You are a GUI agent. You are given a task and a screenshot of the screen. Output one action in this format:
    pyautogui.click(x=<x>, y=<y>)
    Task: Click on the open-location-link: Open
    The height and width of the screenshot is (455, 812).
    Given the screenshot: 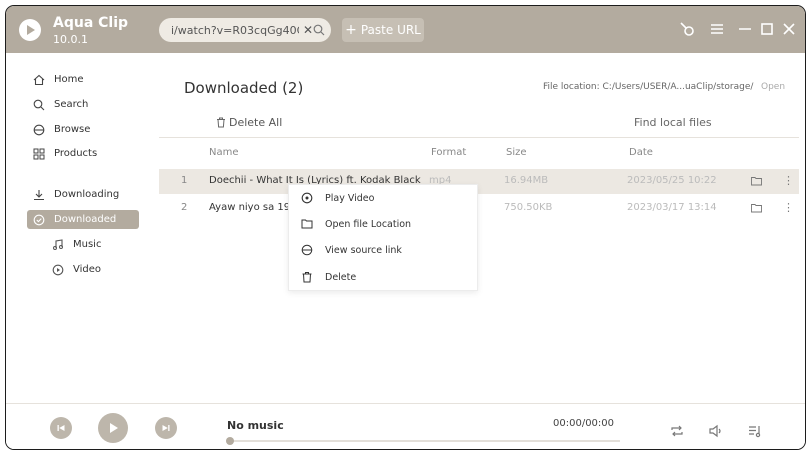 What is the action you would take?
    pyautogui.click(x=773, y=87)
    